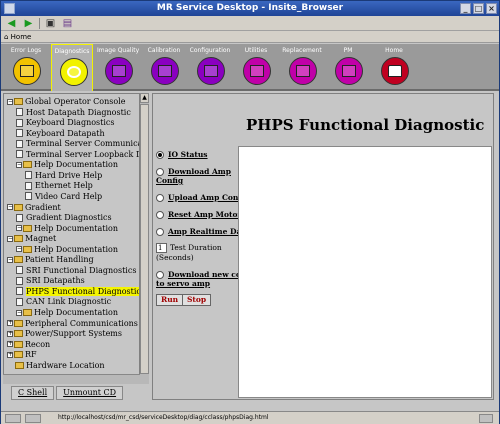 The width and height of the screenshot is (500, 424). Describe the element at coordinates (50, 23) in the screenshot. I see `print-icon: ▣` at that location.